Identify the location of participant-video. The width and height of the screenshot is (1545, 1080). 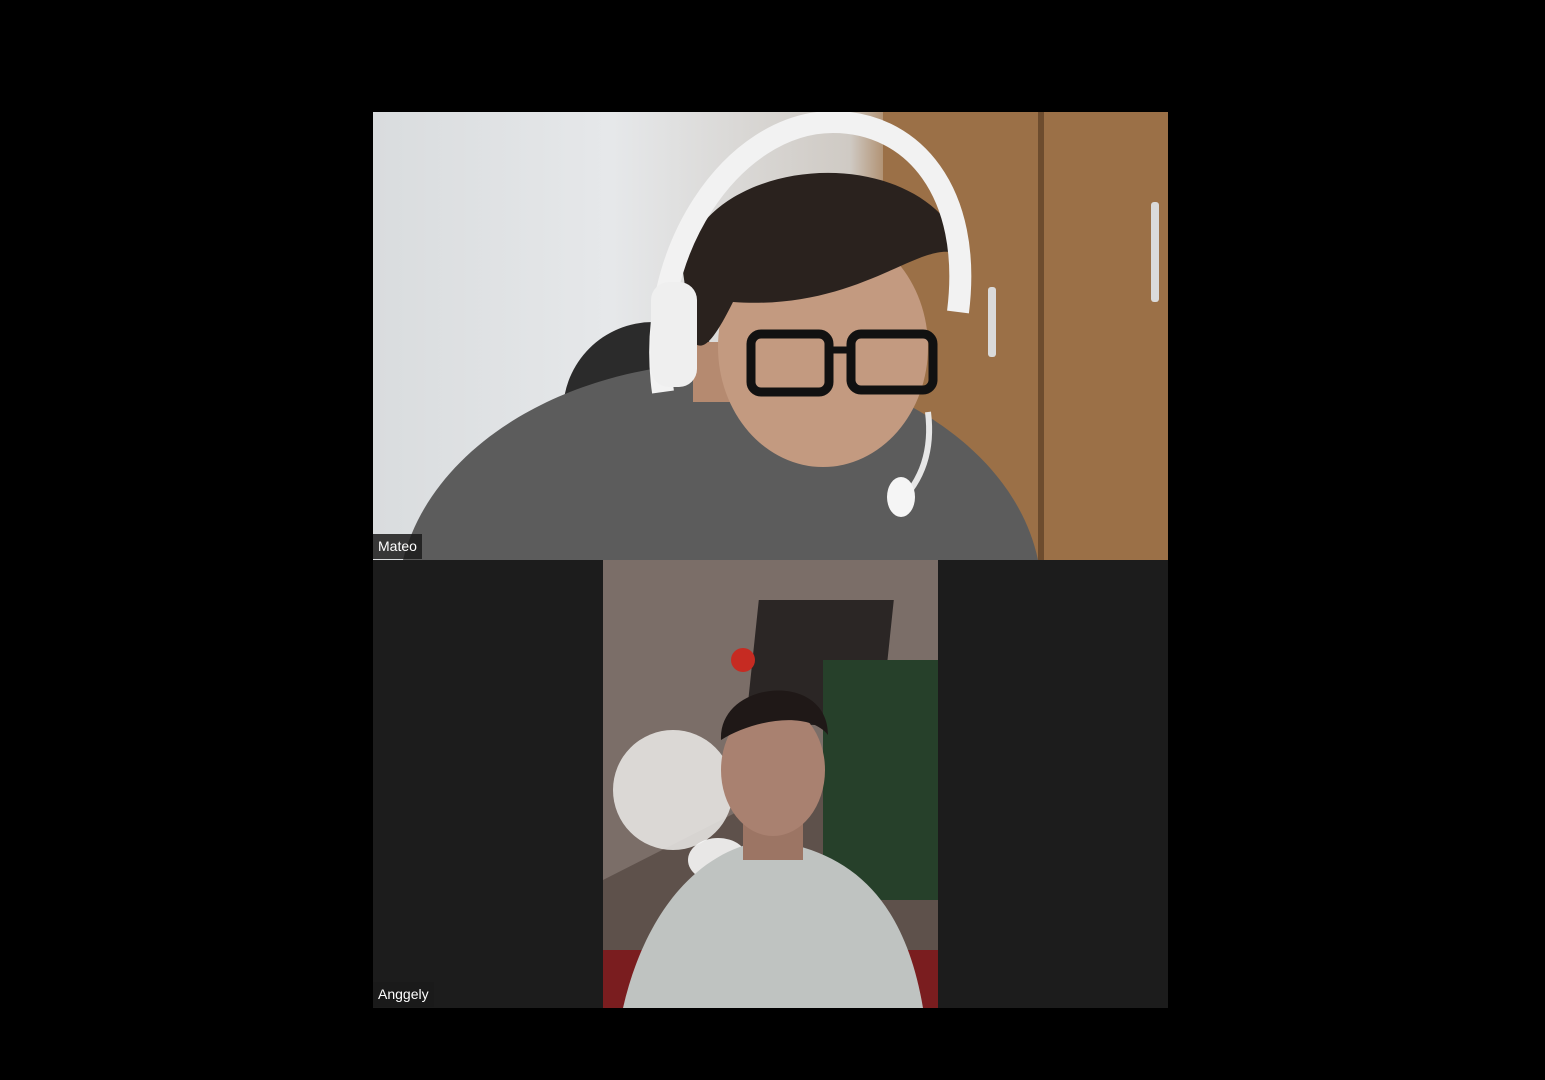
(770, 784).